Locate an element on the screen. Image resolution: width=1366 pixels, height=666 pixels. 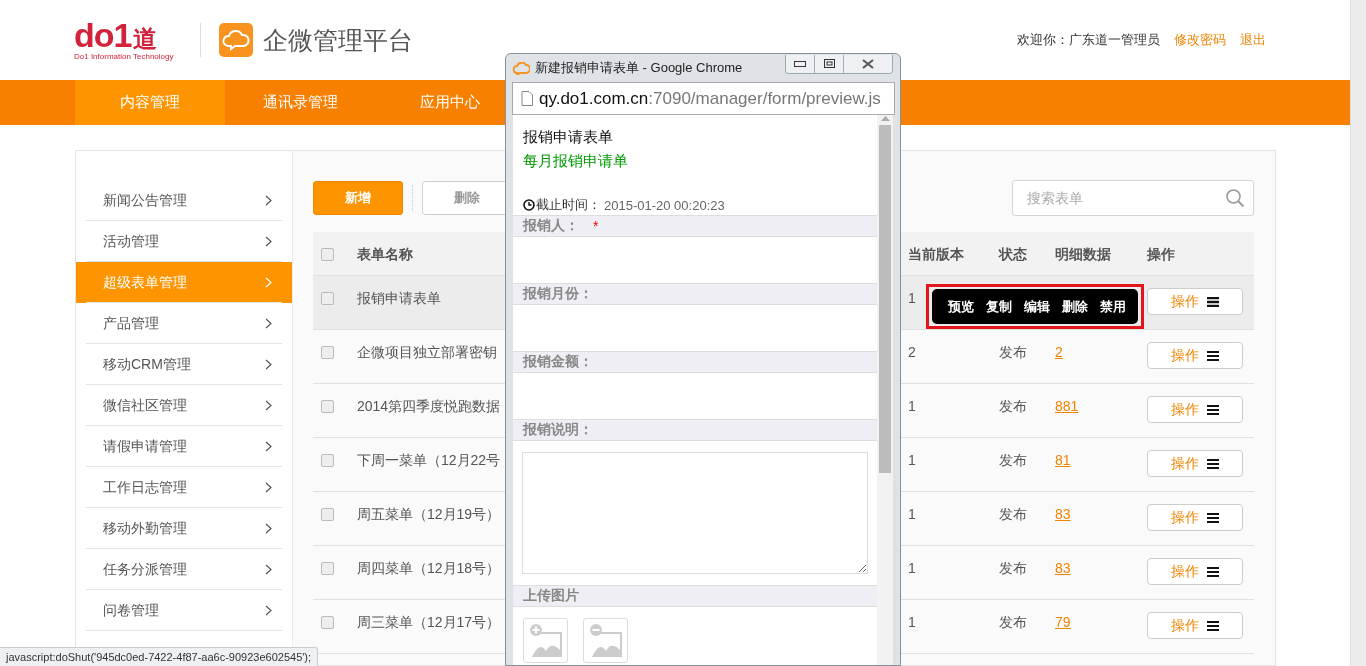
document-icon is located at coordinates (527, 98).